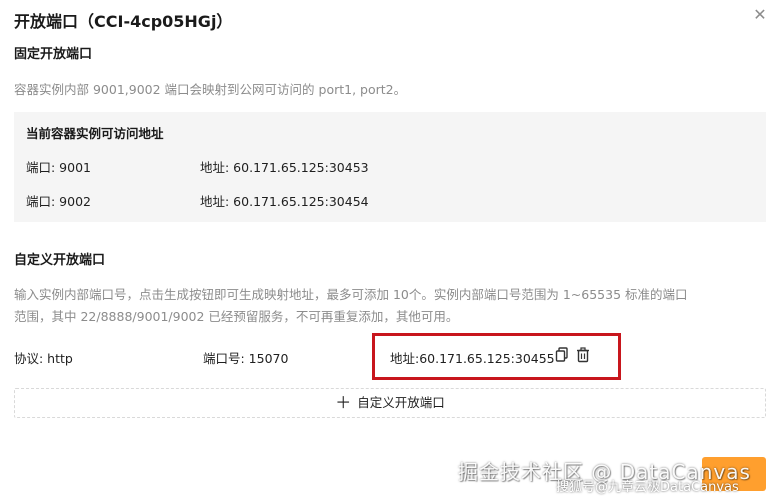 Image resolution: width=777 pixels, height=499 pixels. I want to click on plus-icon: ＋, so click(343, 402).